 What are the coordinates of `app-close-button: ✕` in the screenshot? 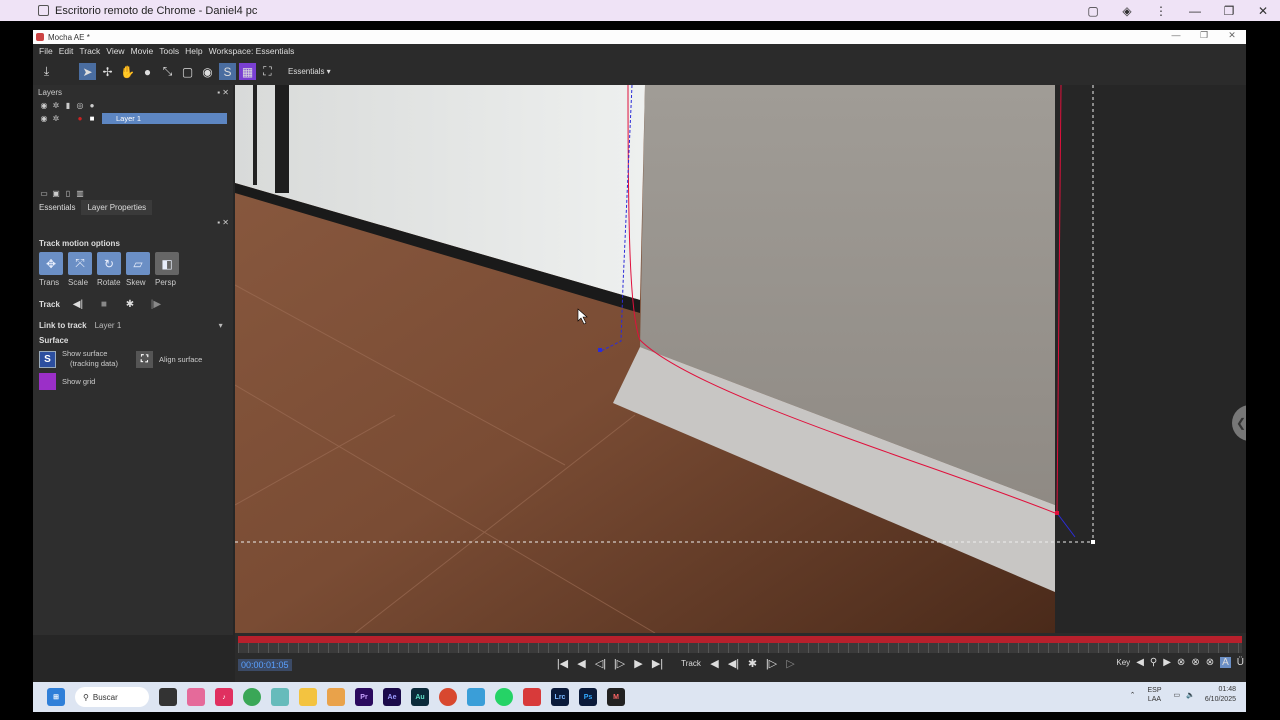 It's located at (1232, 35).